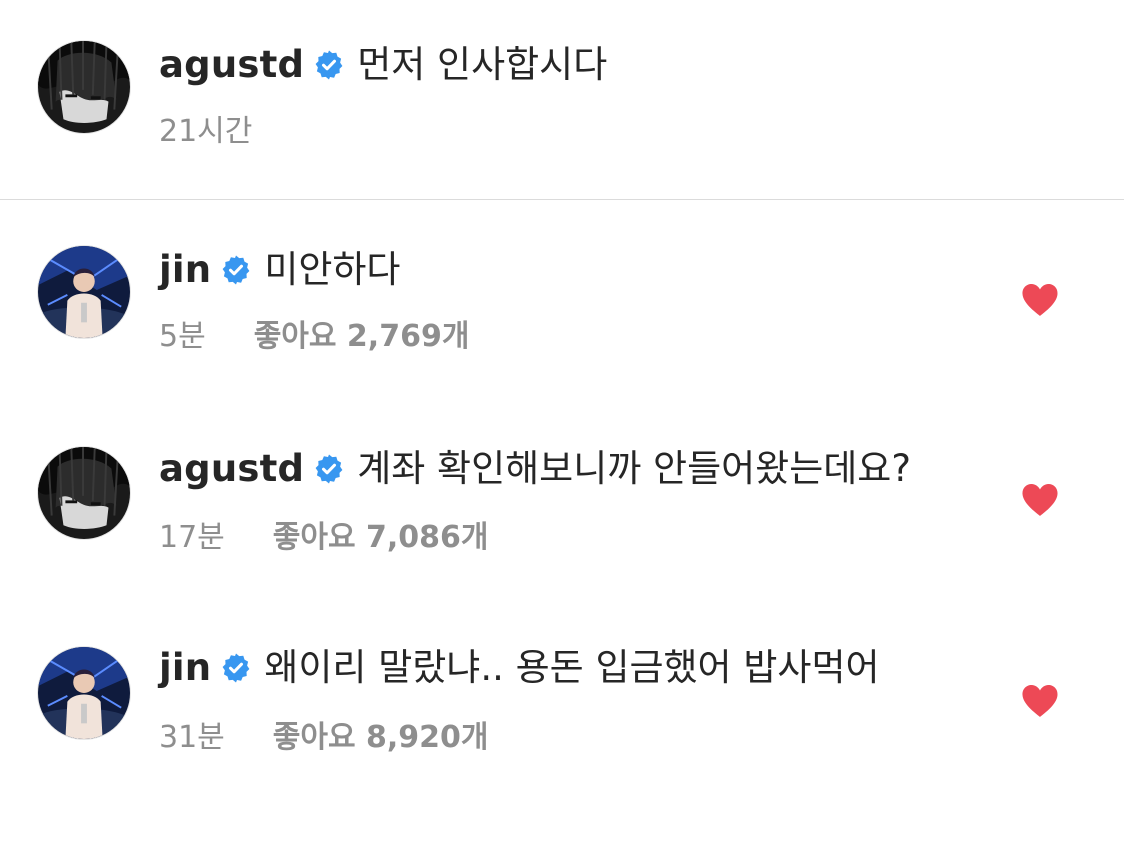 The image size is (1124, 858). I want to click on like-count: 좋아요 7,086개, so click(381, 538).